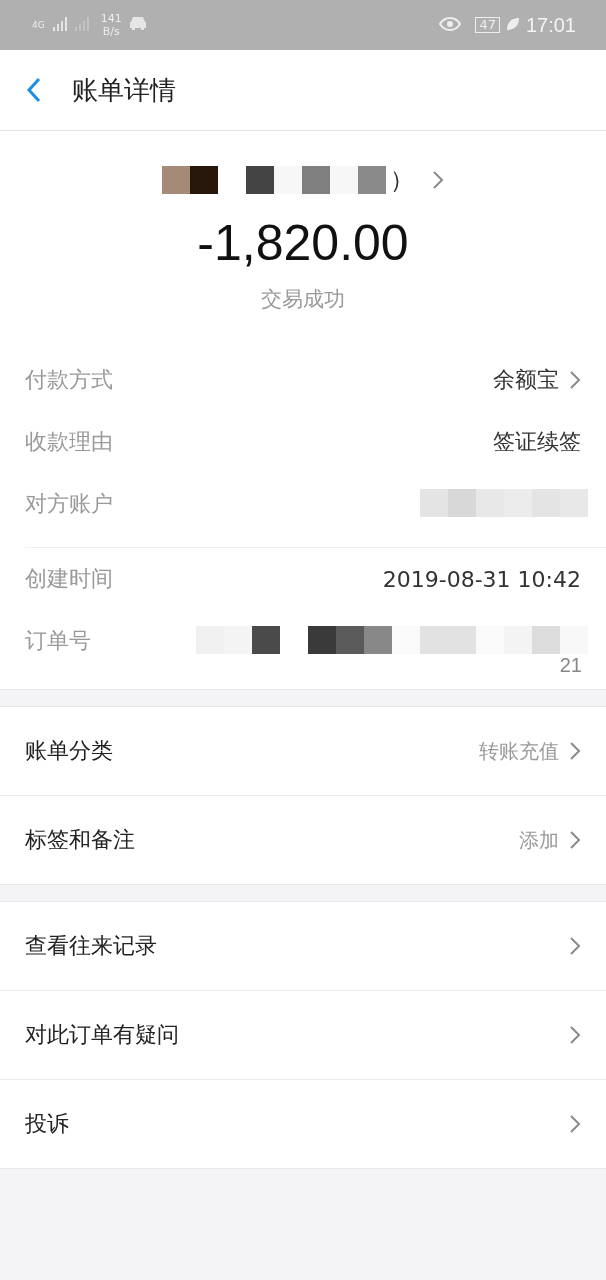  Describe the element at coordinates (519, 751) in the screenshot. I see `menu-value: 转账充值` at that location.